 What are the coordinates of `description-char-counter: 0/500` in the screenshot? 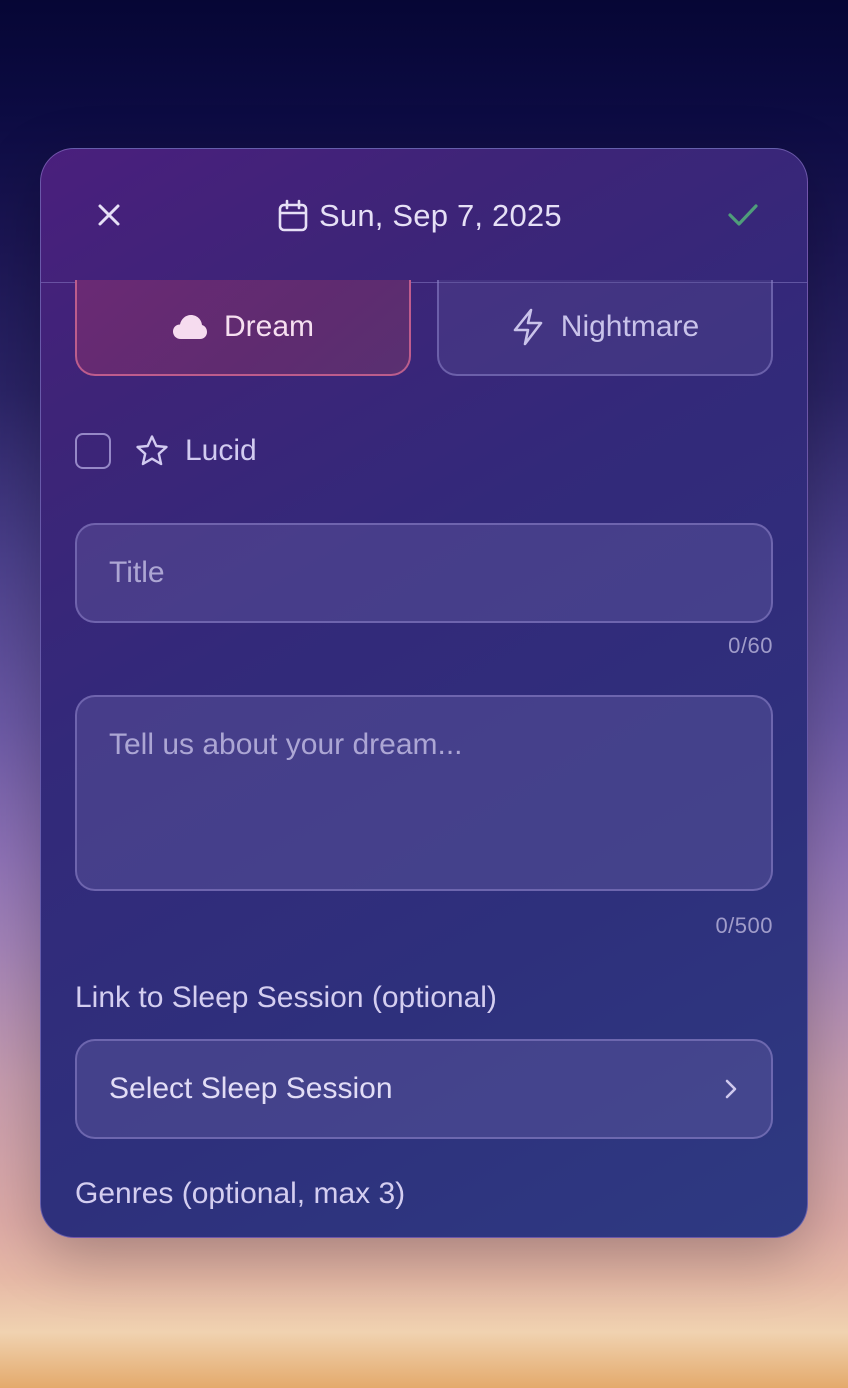 It's located at (744, 925).